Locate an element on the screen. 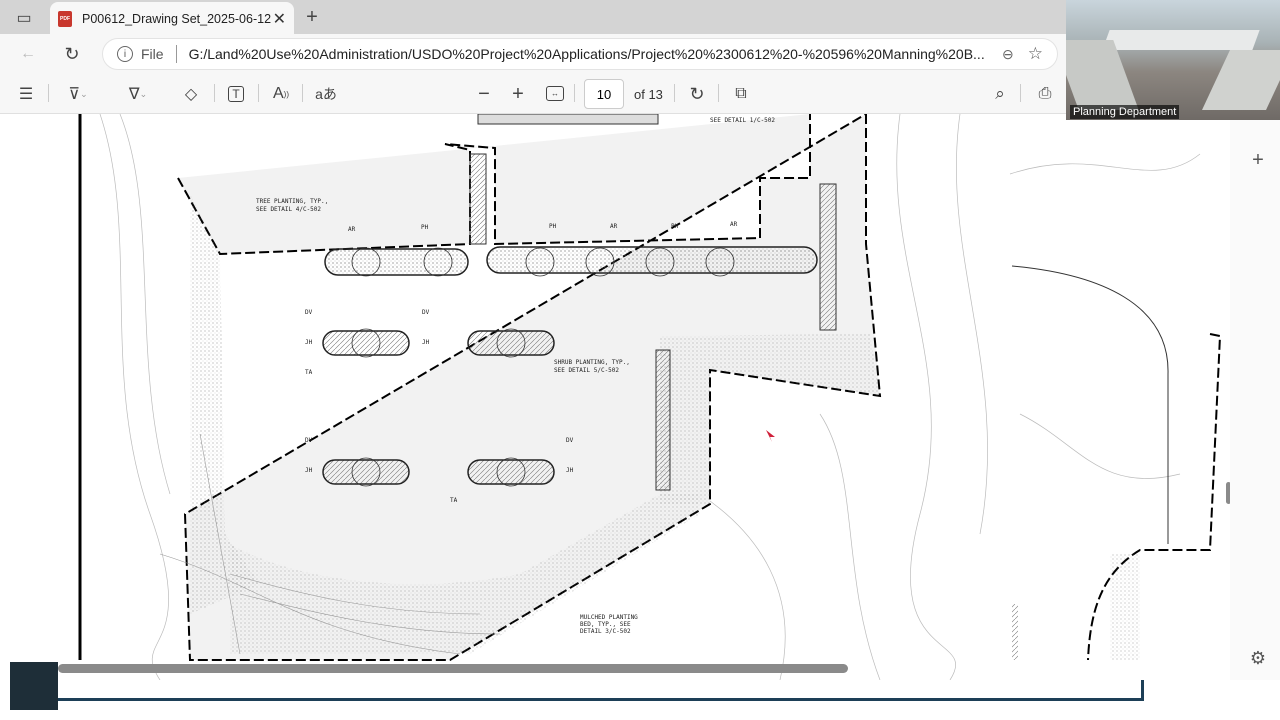  fit-width-icon: ↔ is located at coordinates (555, 93).